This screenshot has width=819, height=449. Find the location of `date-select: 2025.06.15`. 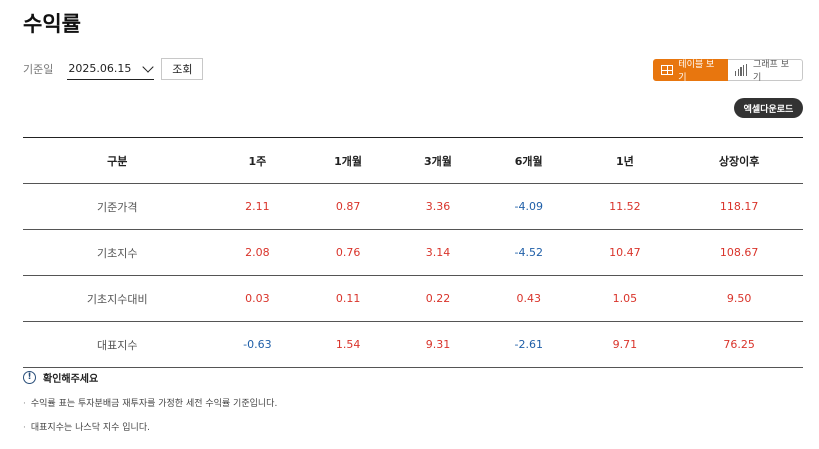

date-select: 2025.06.15 is located at coordinates (111, 69).